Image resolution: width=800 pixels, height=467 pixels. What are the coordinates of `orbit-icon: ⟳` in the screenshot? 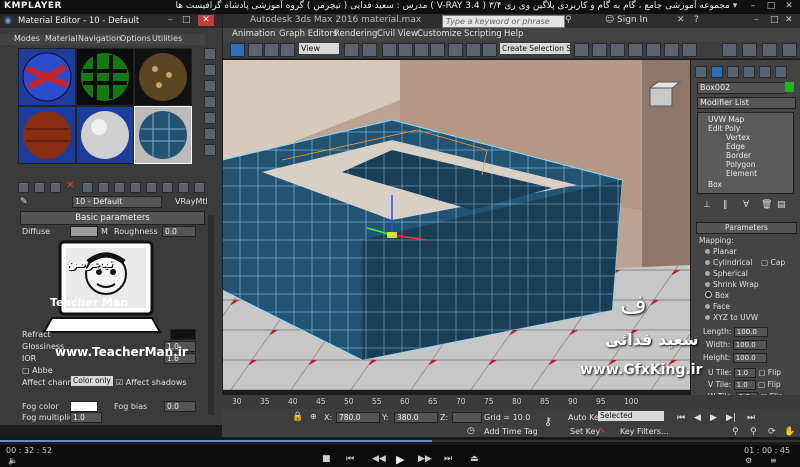 It's located at (772, 432).